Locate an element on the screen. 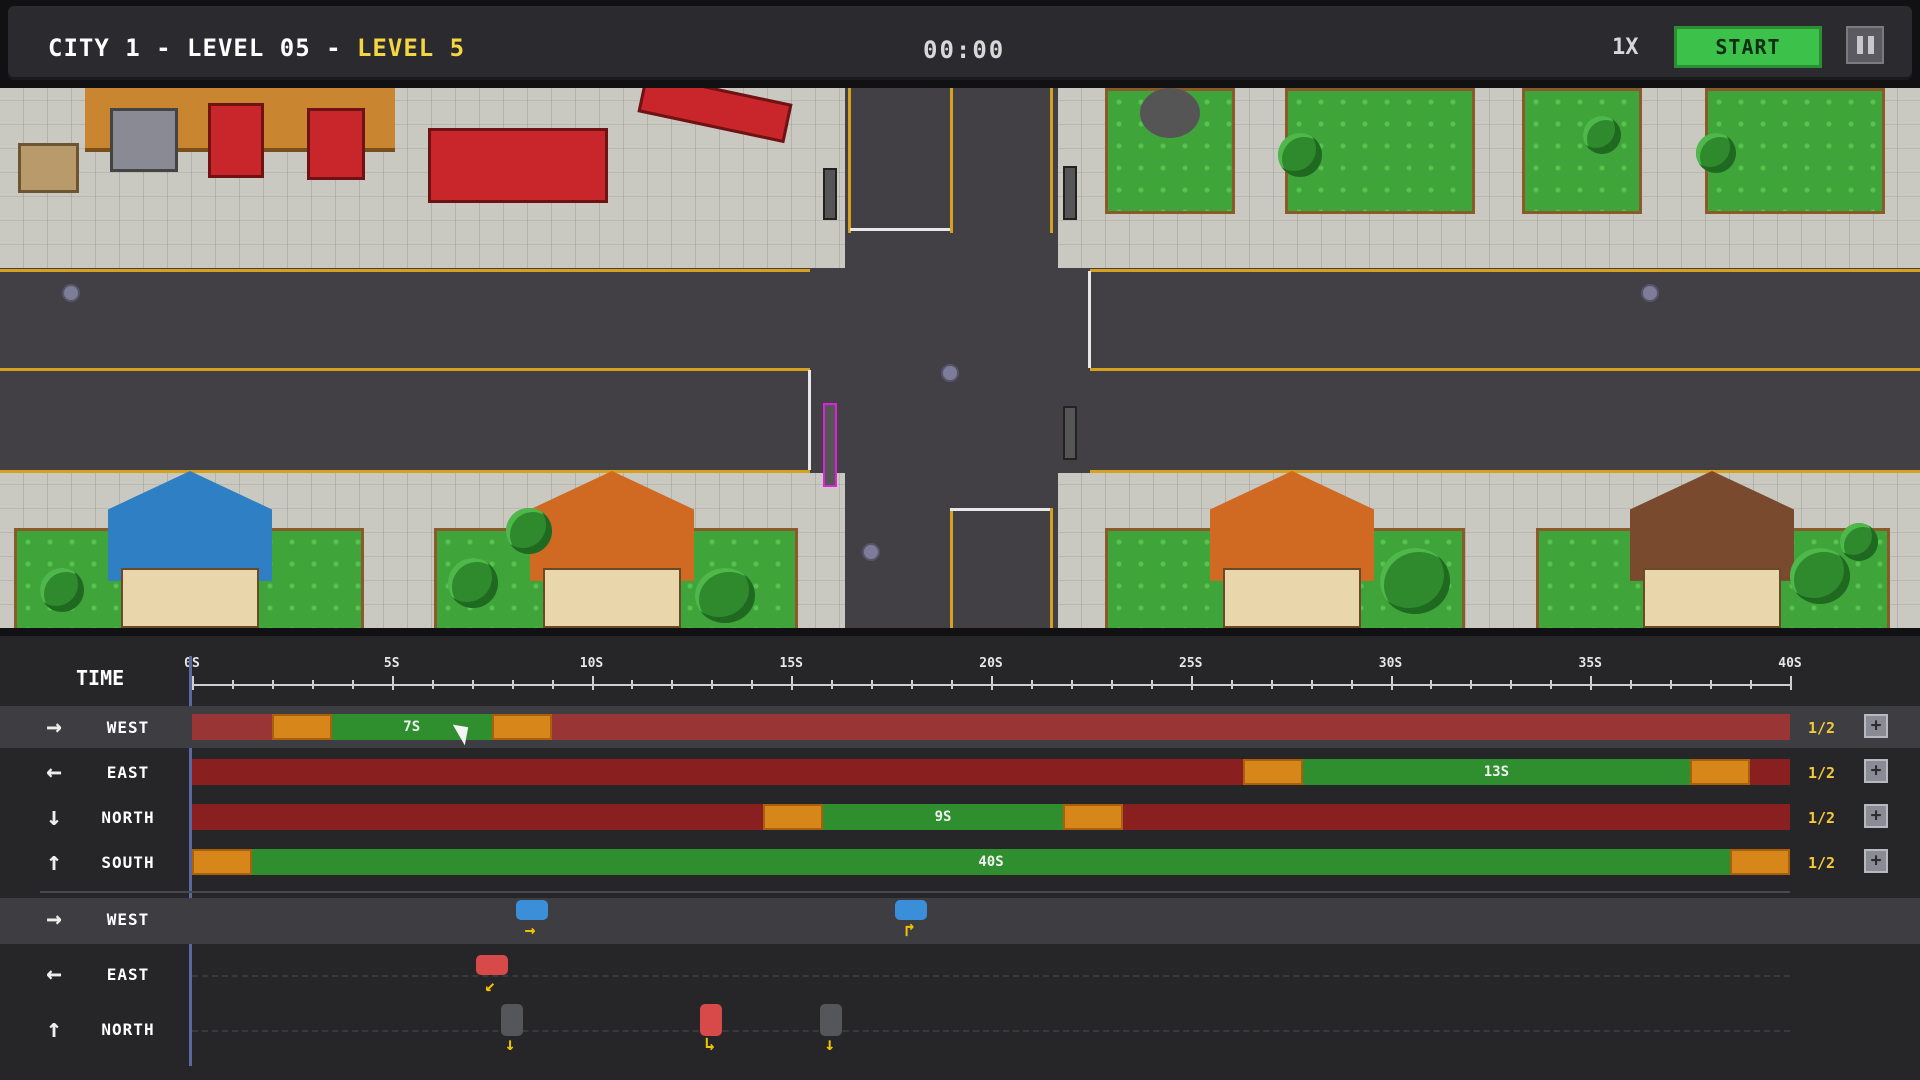 The height and width of the screenshot is (1080, 1920). ruler-tick-label: 10S is located at coordinates (591, 663).